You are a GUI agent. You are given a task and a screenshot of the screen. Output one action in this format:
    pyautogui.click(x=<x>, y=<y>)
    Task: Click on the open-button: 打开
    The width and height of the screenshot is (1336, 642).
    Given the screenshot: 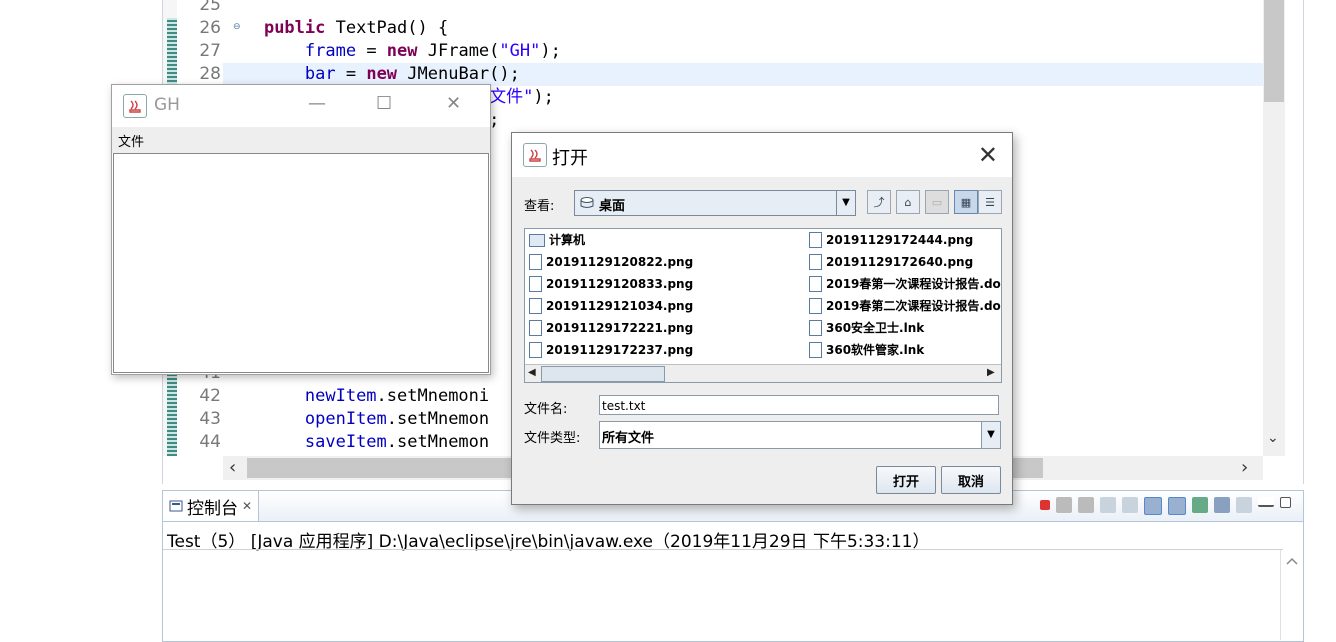 What is the action you would take?
    pyautogui.click(x=906, y=480)
    